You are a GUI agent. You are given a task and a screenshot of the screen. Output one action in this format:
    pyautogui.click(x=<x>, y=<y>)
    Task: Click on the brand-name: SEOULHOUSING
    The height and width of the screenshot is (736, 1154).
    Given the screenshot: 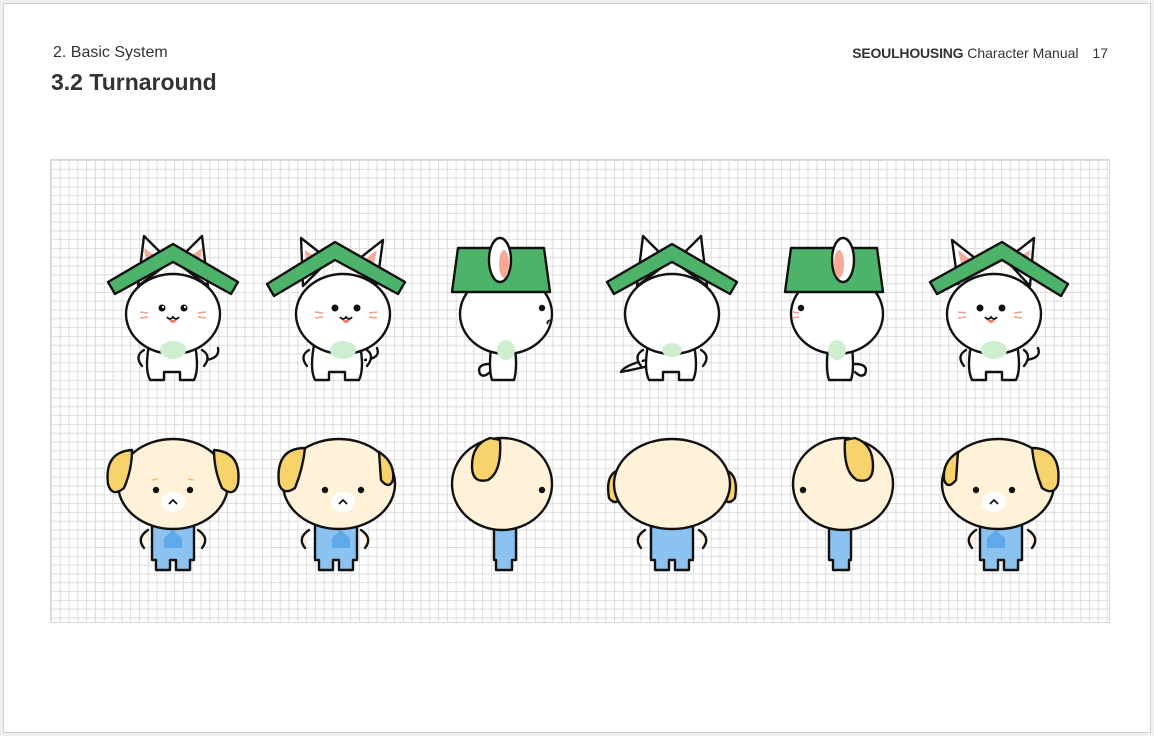 What is the action you would take?
    pyautogui.click(x=908, y=53)
    